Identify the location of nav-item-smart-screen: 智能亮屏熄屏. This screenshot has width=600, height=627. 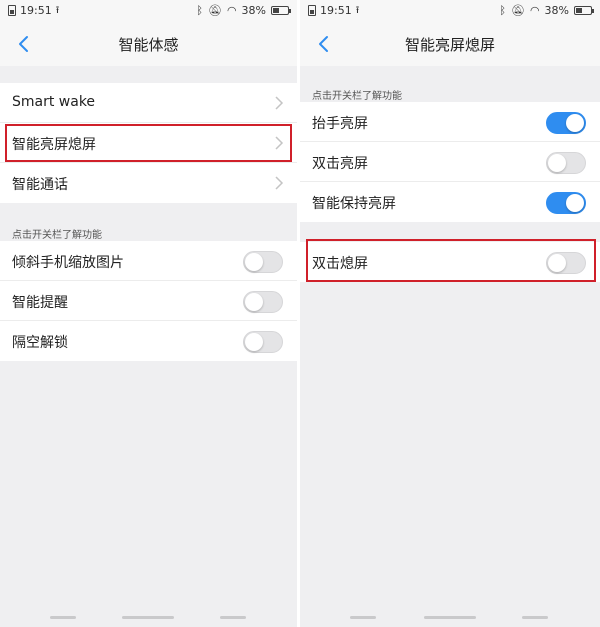
(148, 143).